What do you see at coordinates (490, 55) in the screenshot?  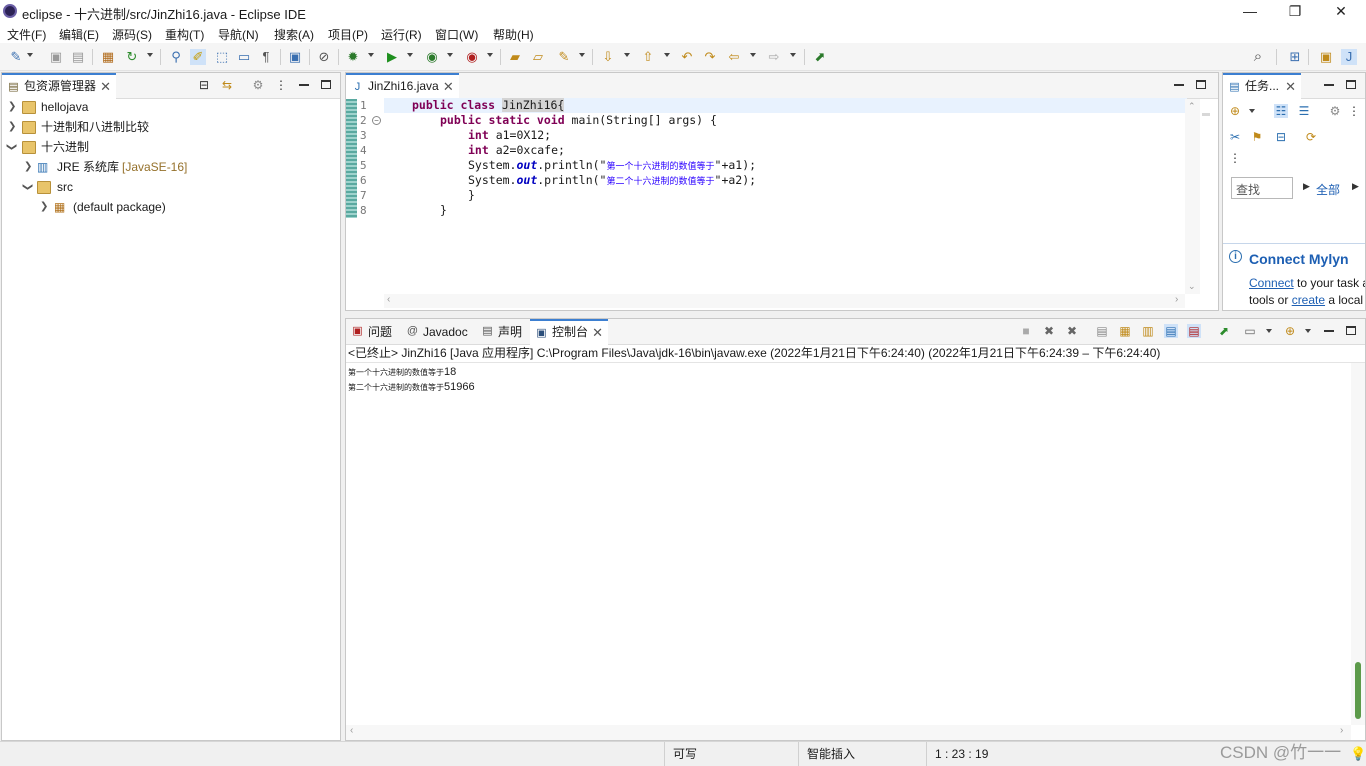 I see `external-tools-dropdown-icon` at bounding box center [490, 55].